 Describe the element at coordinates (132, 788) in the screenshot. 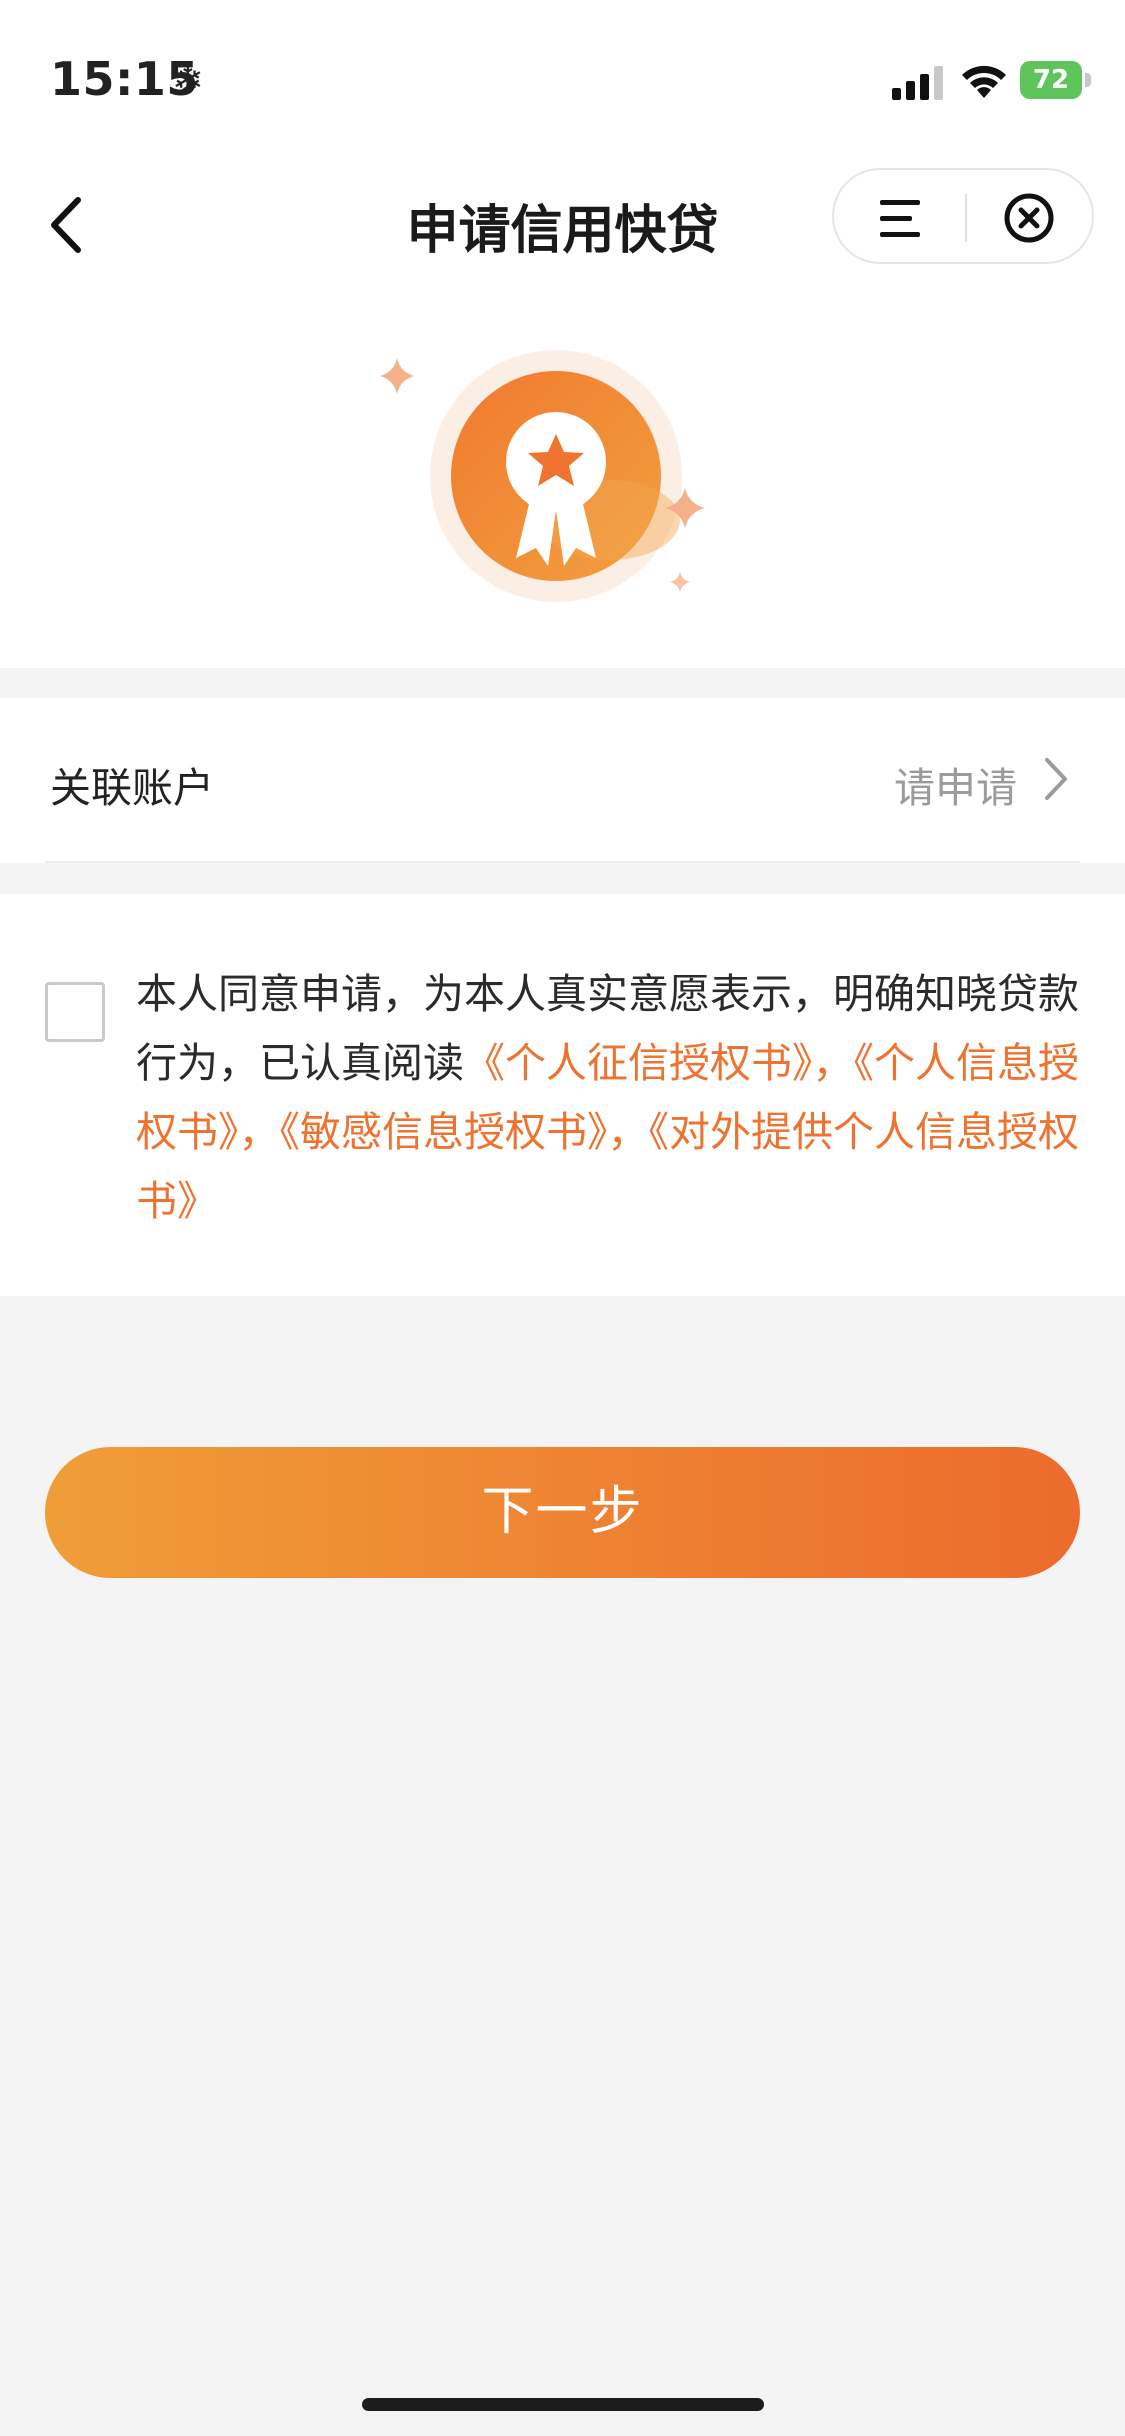

I see `account-label: 关联账户` at that location.